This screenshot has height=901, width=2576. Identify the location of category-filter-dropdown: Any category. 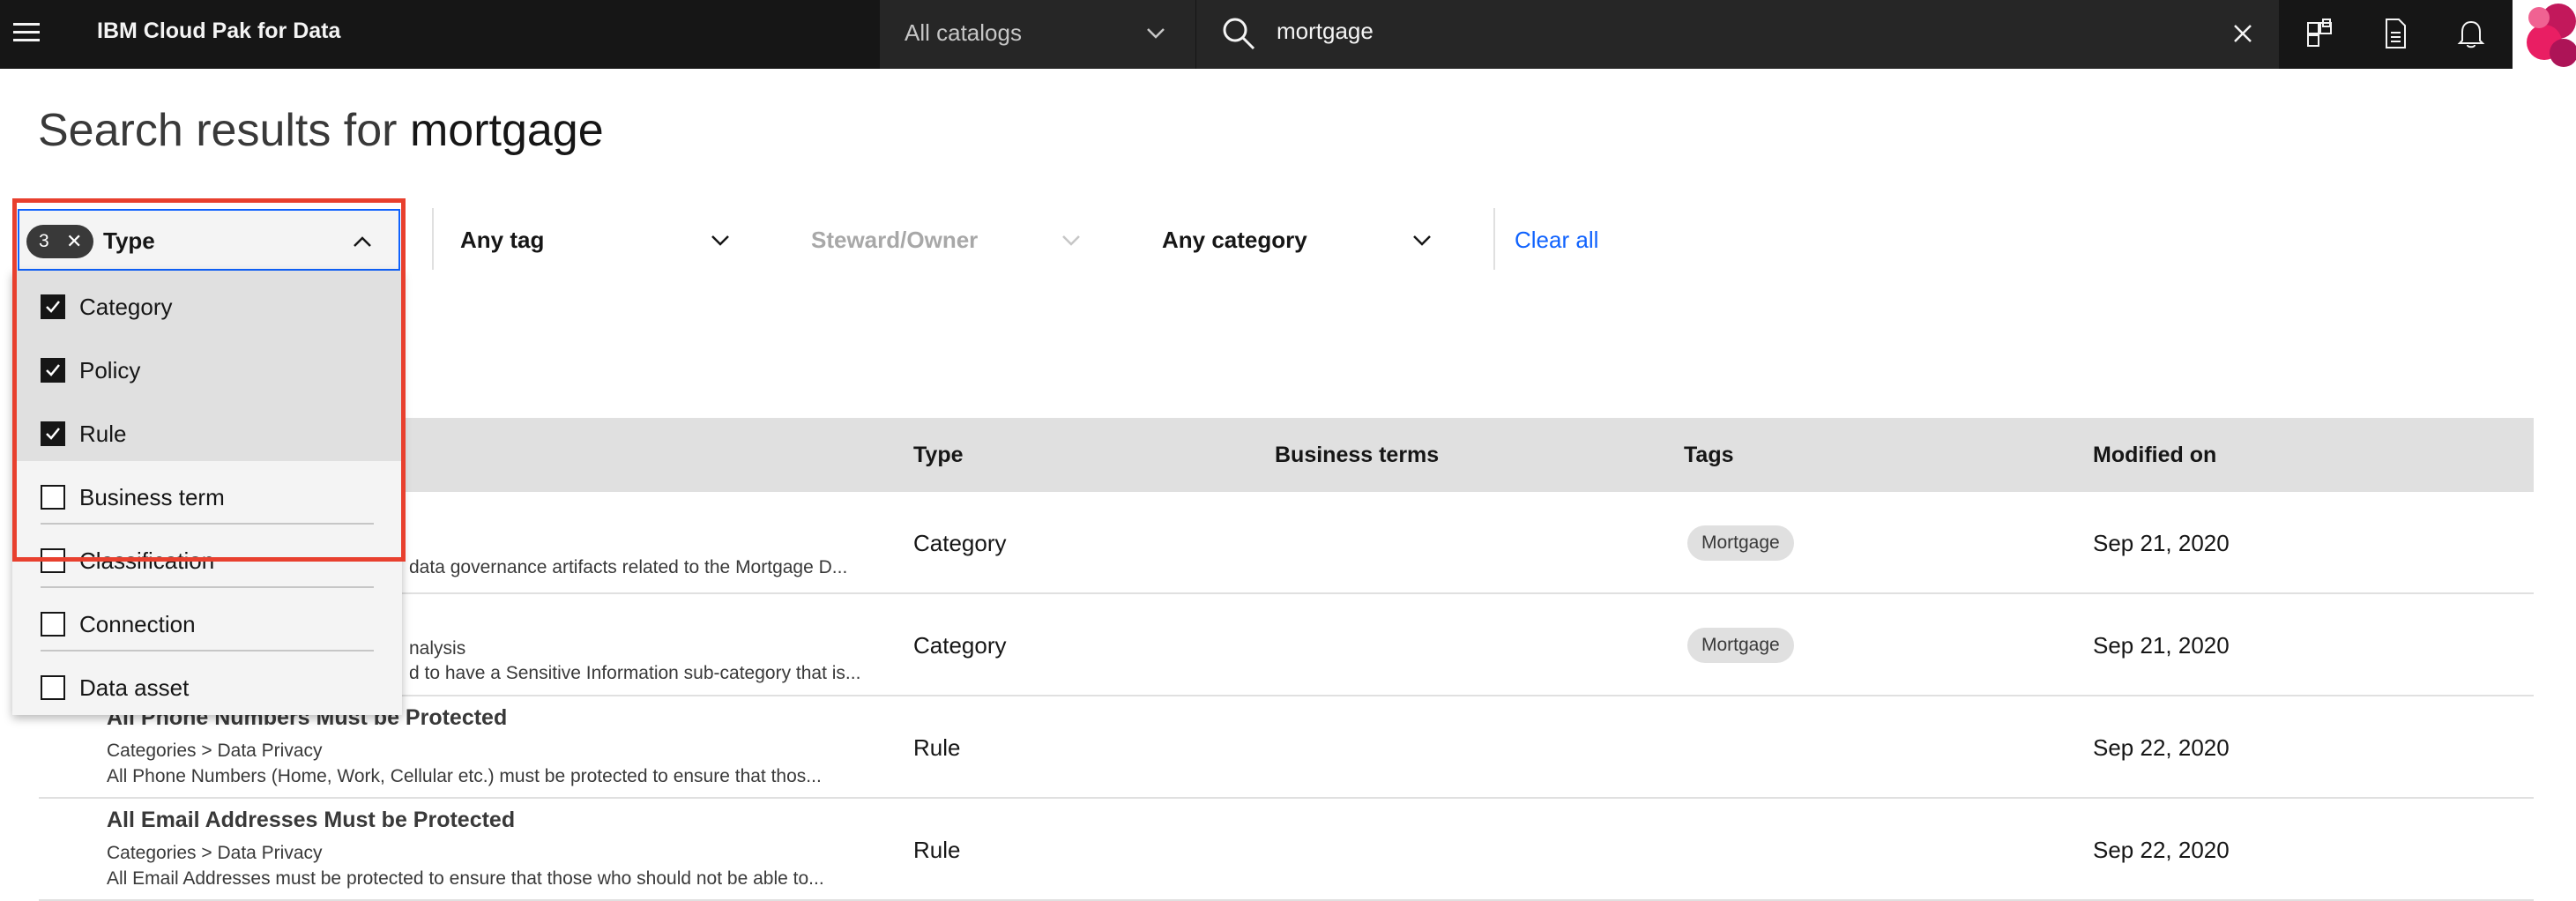
(1299, 239).